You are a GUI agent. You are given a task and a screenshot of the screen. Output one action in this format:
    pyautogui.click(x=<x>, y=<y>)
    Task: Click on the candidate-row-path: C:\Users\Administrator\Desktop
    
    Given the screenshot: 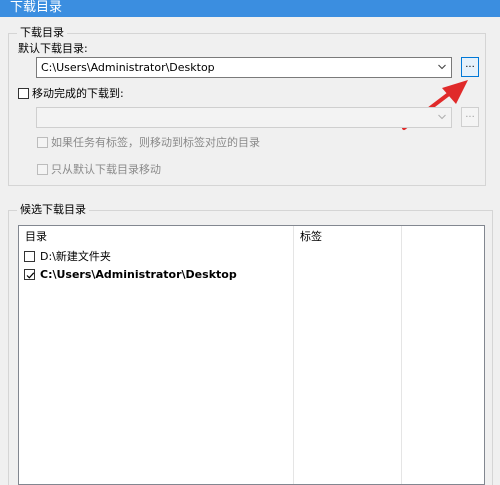 What is the action you would take?
    pyautogui.click(x=138, y=274)
    